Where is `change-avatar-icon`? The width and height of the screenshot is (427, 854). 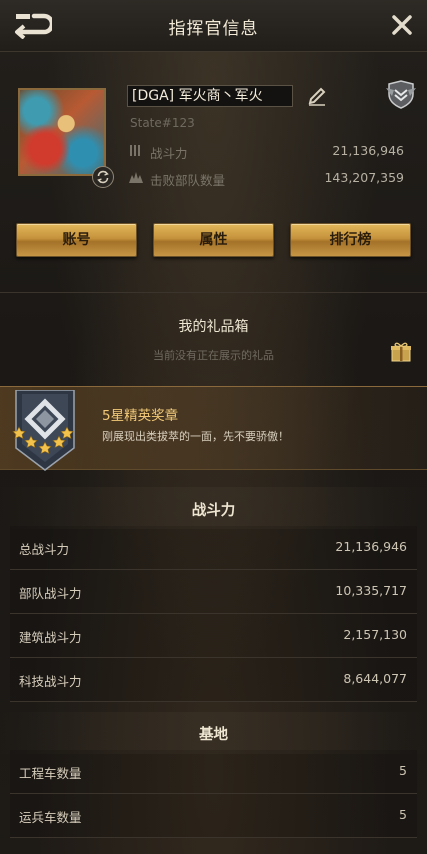 change-avatar-icon is located at coordinates (103, 177).